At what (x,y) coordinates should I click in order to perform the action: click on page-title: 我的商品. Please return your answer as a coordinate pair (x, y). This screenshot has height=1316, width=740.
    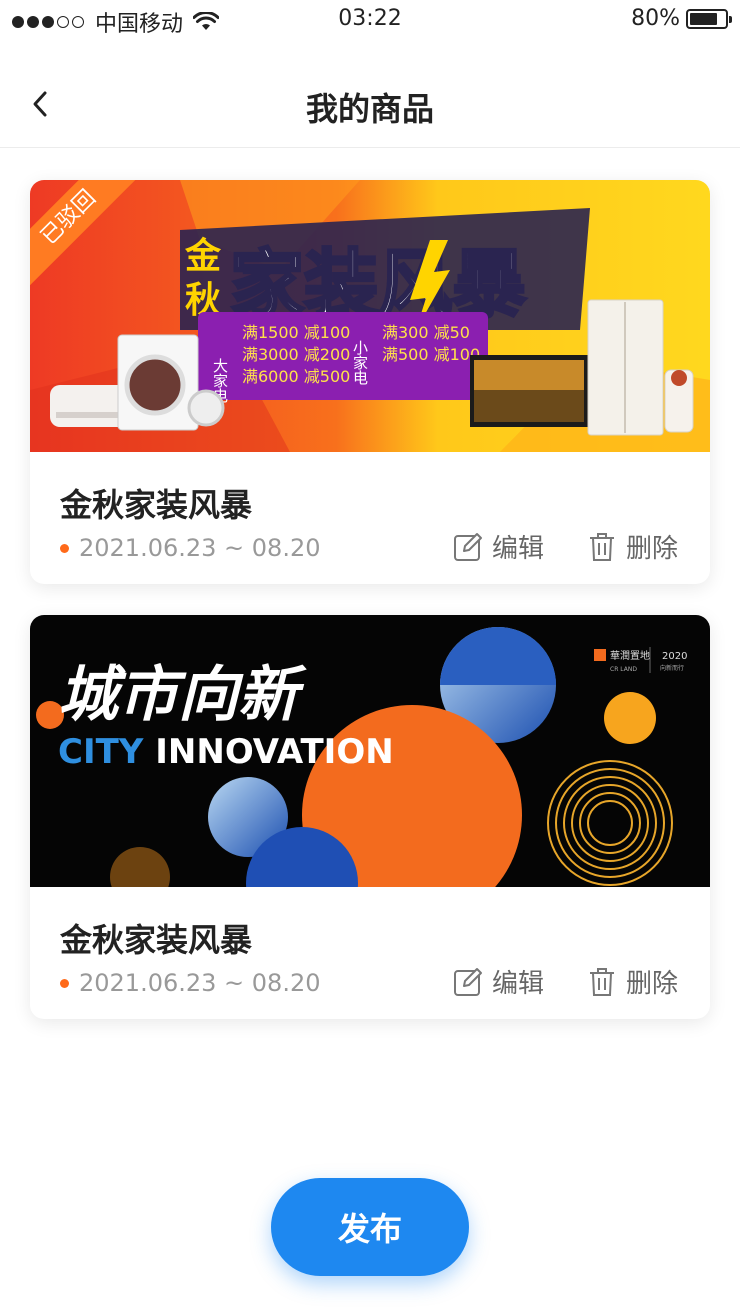
    Looking at the image, I should click on (369, 109).